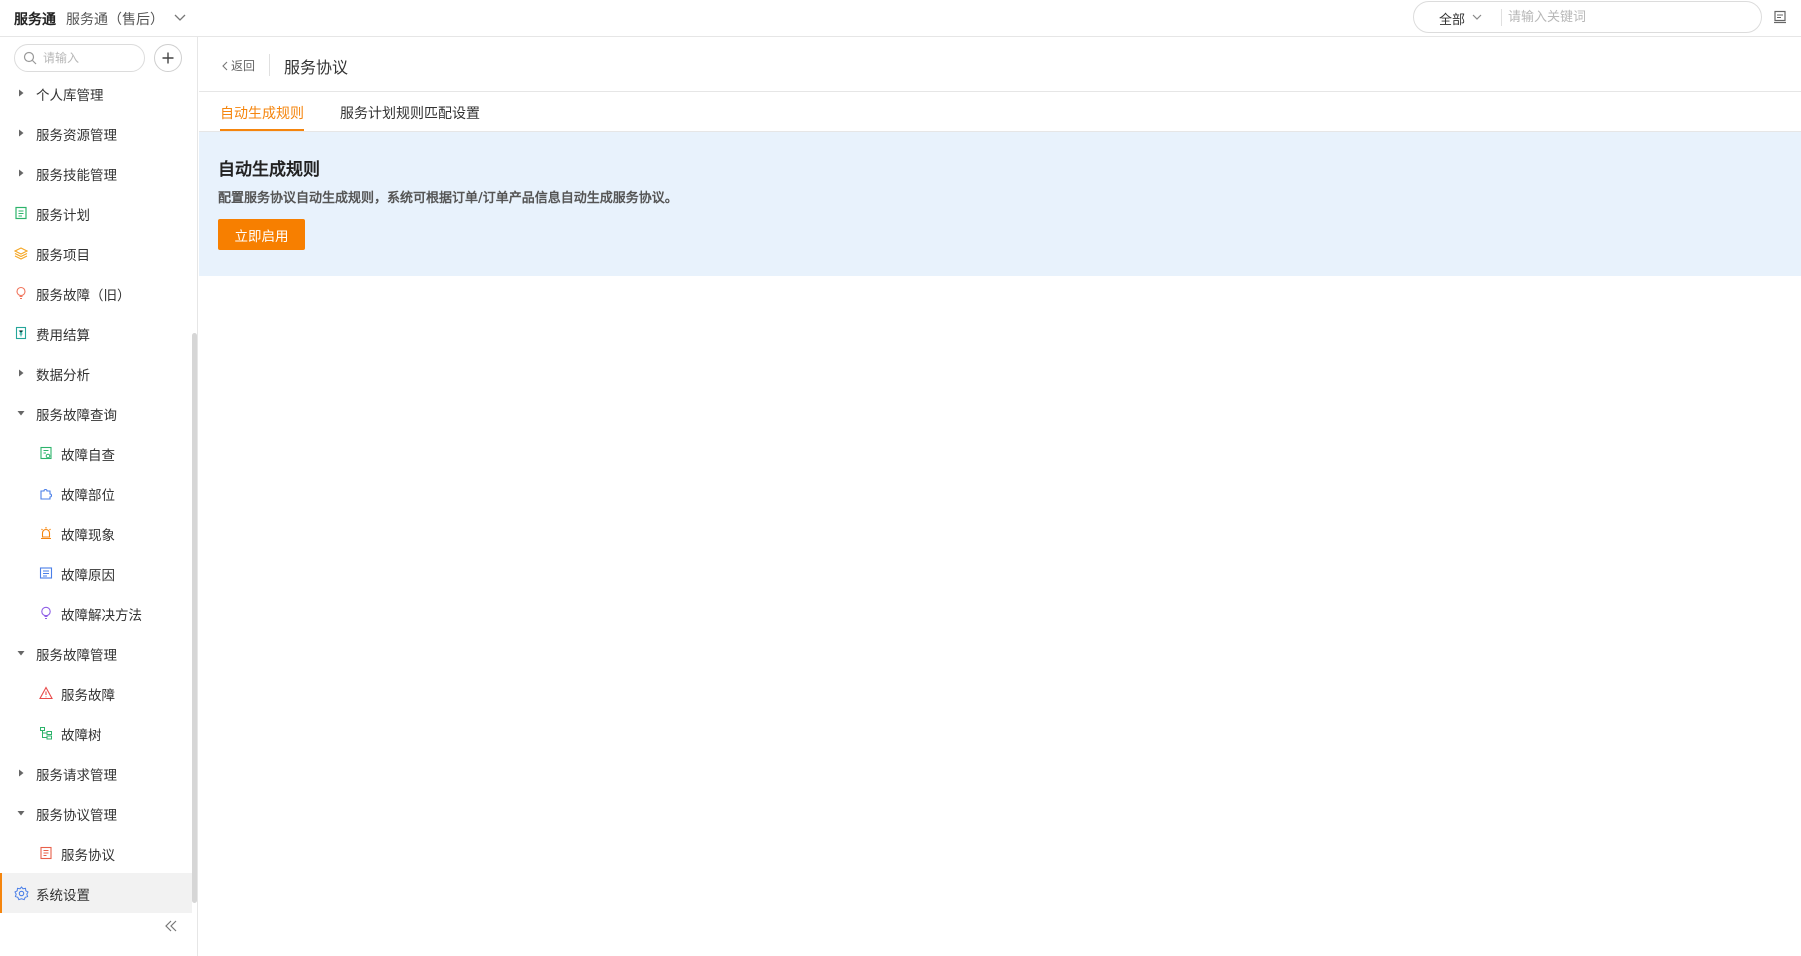 The width and height of the screenshot is (1801, 956). What do you see at coordinates (63, 336) in the screenshot?
I see `sidebar-item-label: 费用结算` at bounding box center [63, 336].